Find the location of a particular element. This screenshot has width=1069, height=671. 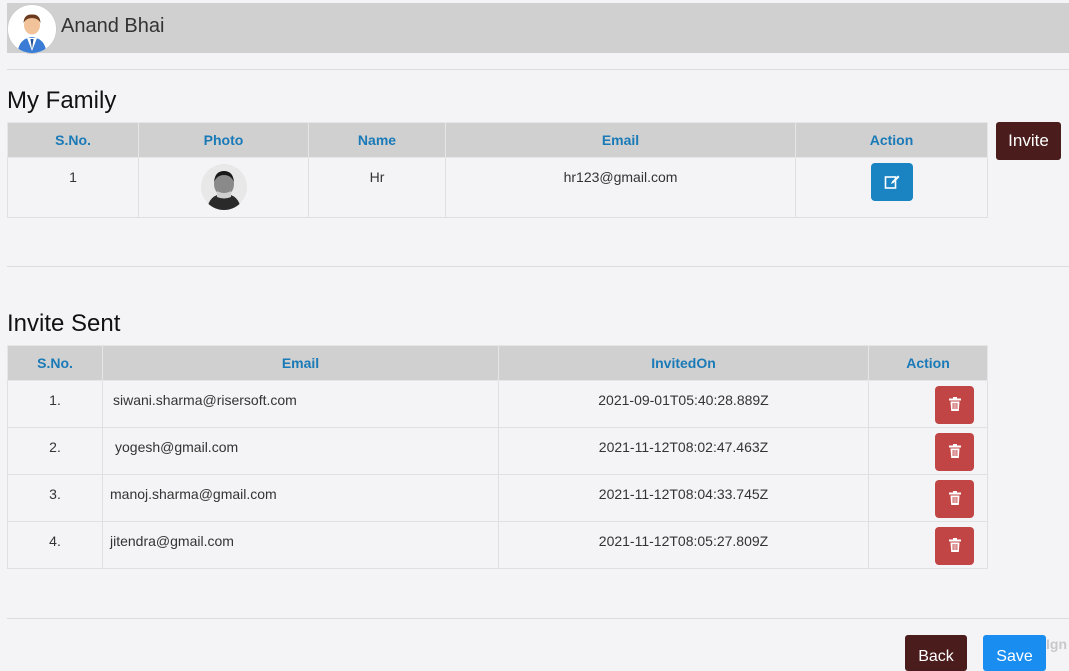

row-sno: 4. is located at coordinates (55, 545).